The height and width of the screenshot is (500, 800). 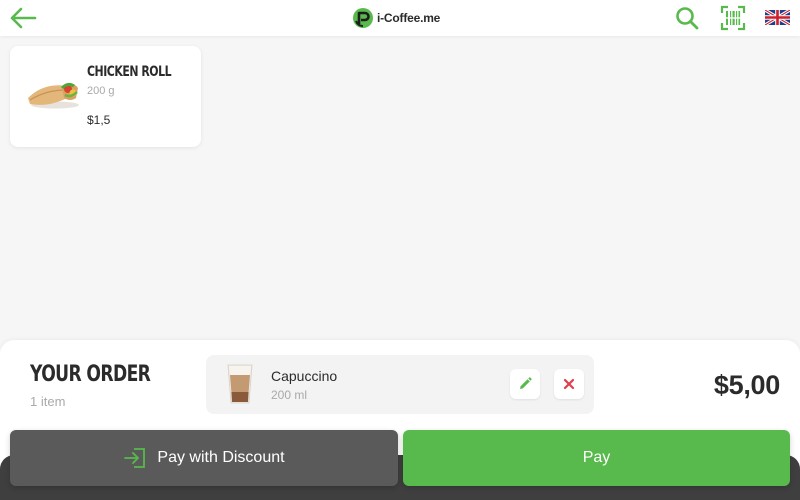 I want to click on barcode-scanner-icon, so click(x=733, y=18).